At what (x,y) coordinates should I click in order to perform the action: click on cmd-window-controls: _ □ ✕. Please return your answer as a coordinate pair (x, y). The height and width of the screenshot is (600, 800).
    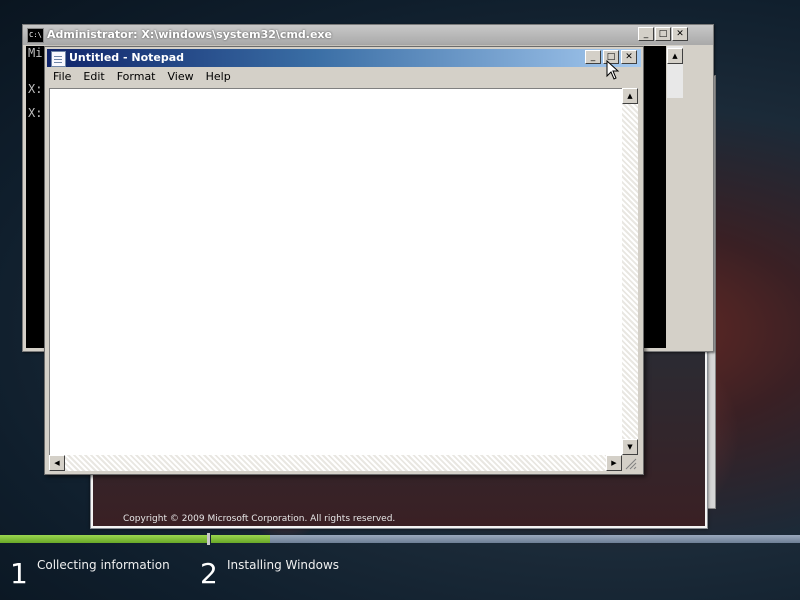
    Looking at the image, I should click on (663, 34).